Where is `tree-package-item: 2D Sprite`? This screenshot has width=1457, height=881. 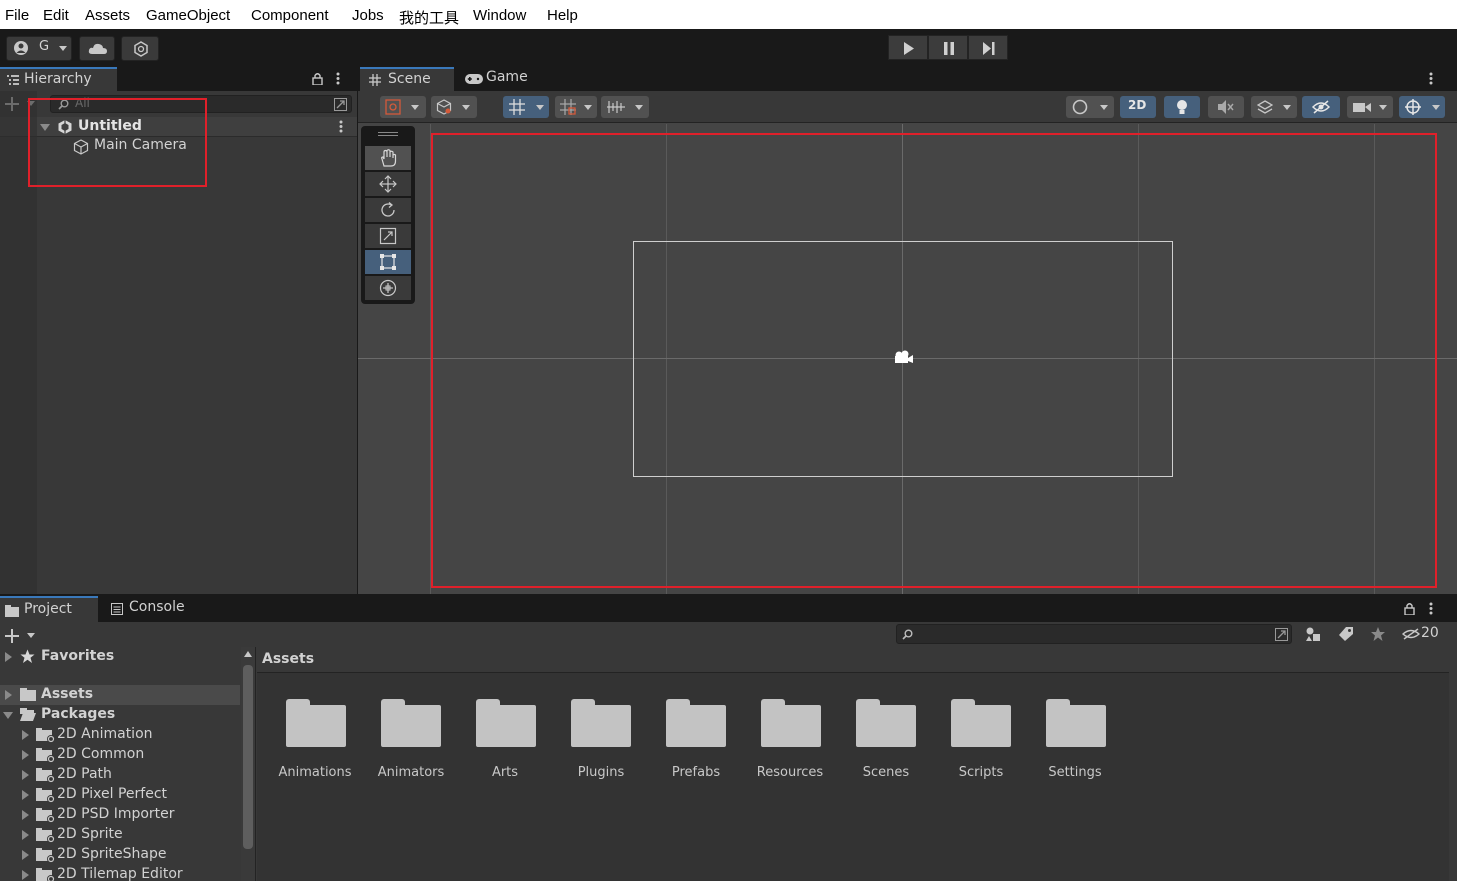 tree-package-item: 2D Sprite is located at coordinates (130, 835).